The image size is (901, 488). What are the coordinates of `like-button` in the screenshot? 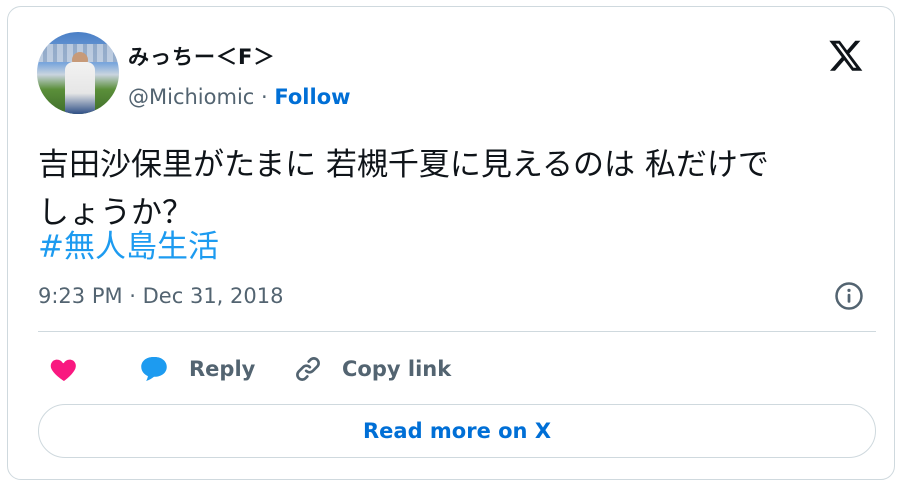 It's located at (64, 369).